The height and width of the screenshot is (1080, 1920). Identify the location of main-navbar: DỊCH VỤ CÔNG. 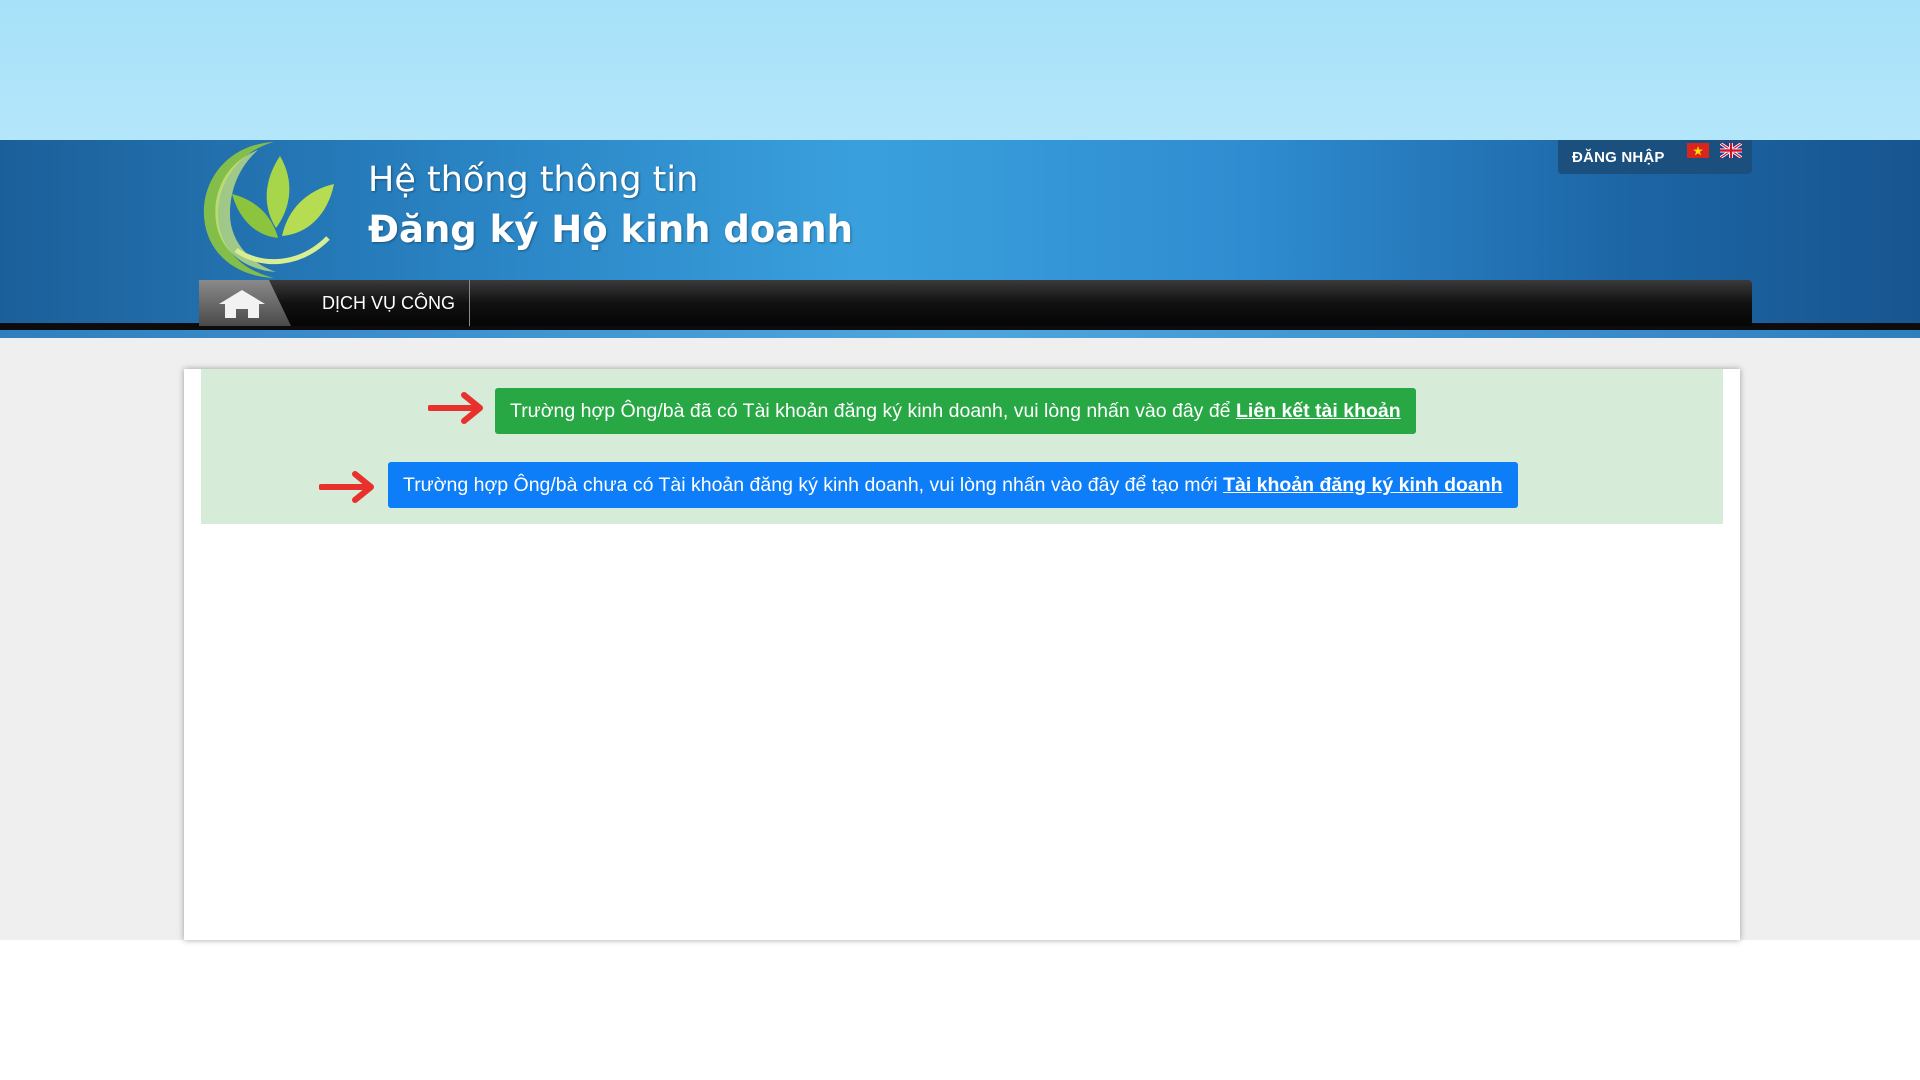
(975, 303).